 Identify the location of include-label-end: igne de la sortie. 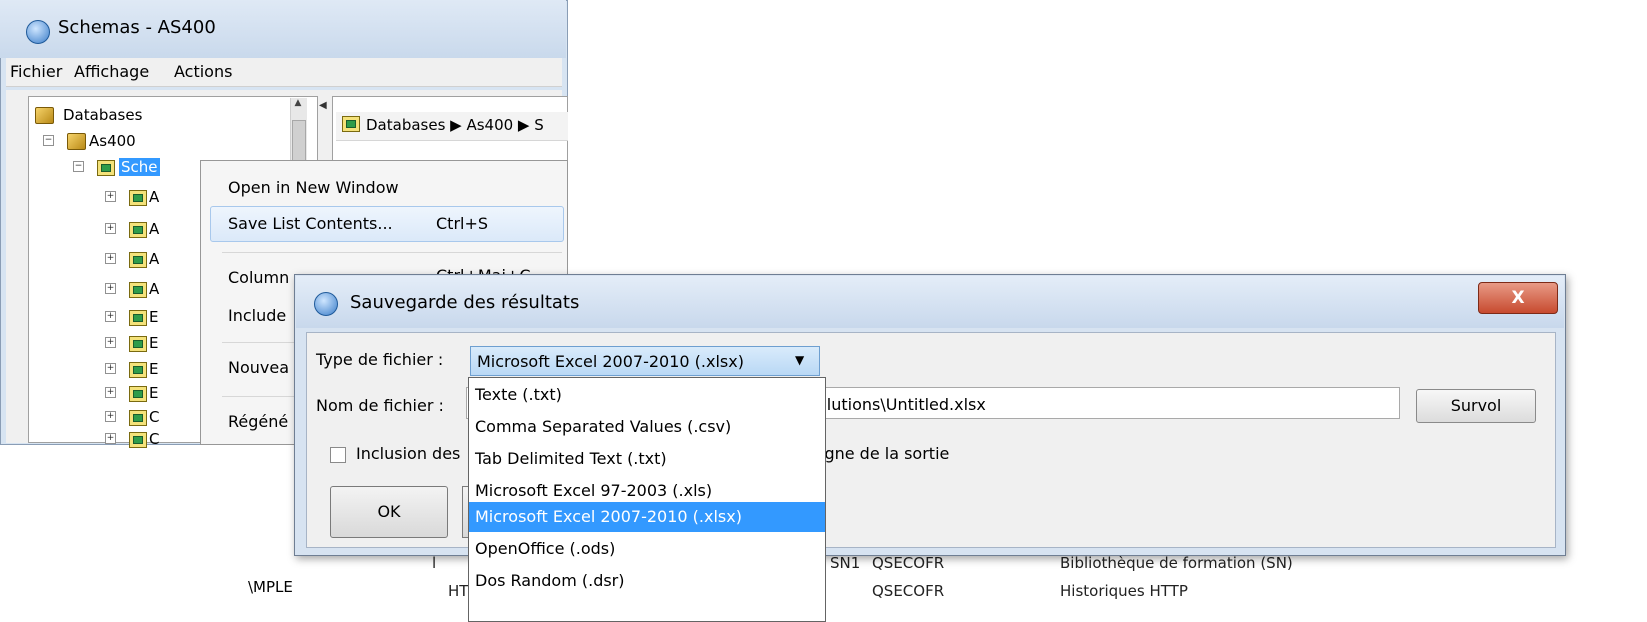
(885, 453).